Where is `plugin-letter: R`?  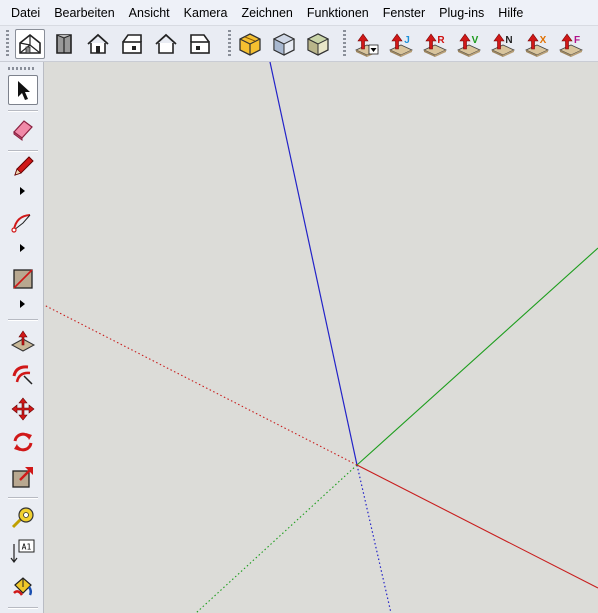
plugin-letter: R is located at coordinates (441, 40).